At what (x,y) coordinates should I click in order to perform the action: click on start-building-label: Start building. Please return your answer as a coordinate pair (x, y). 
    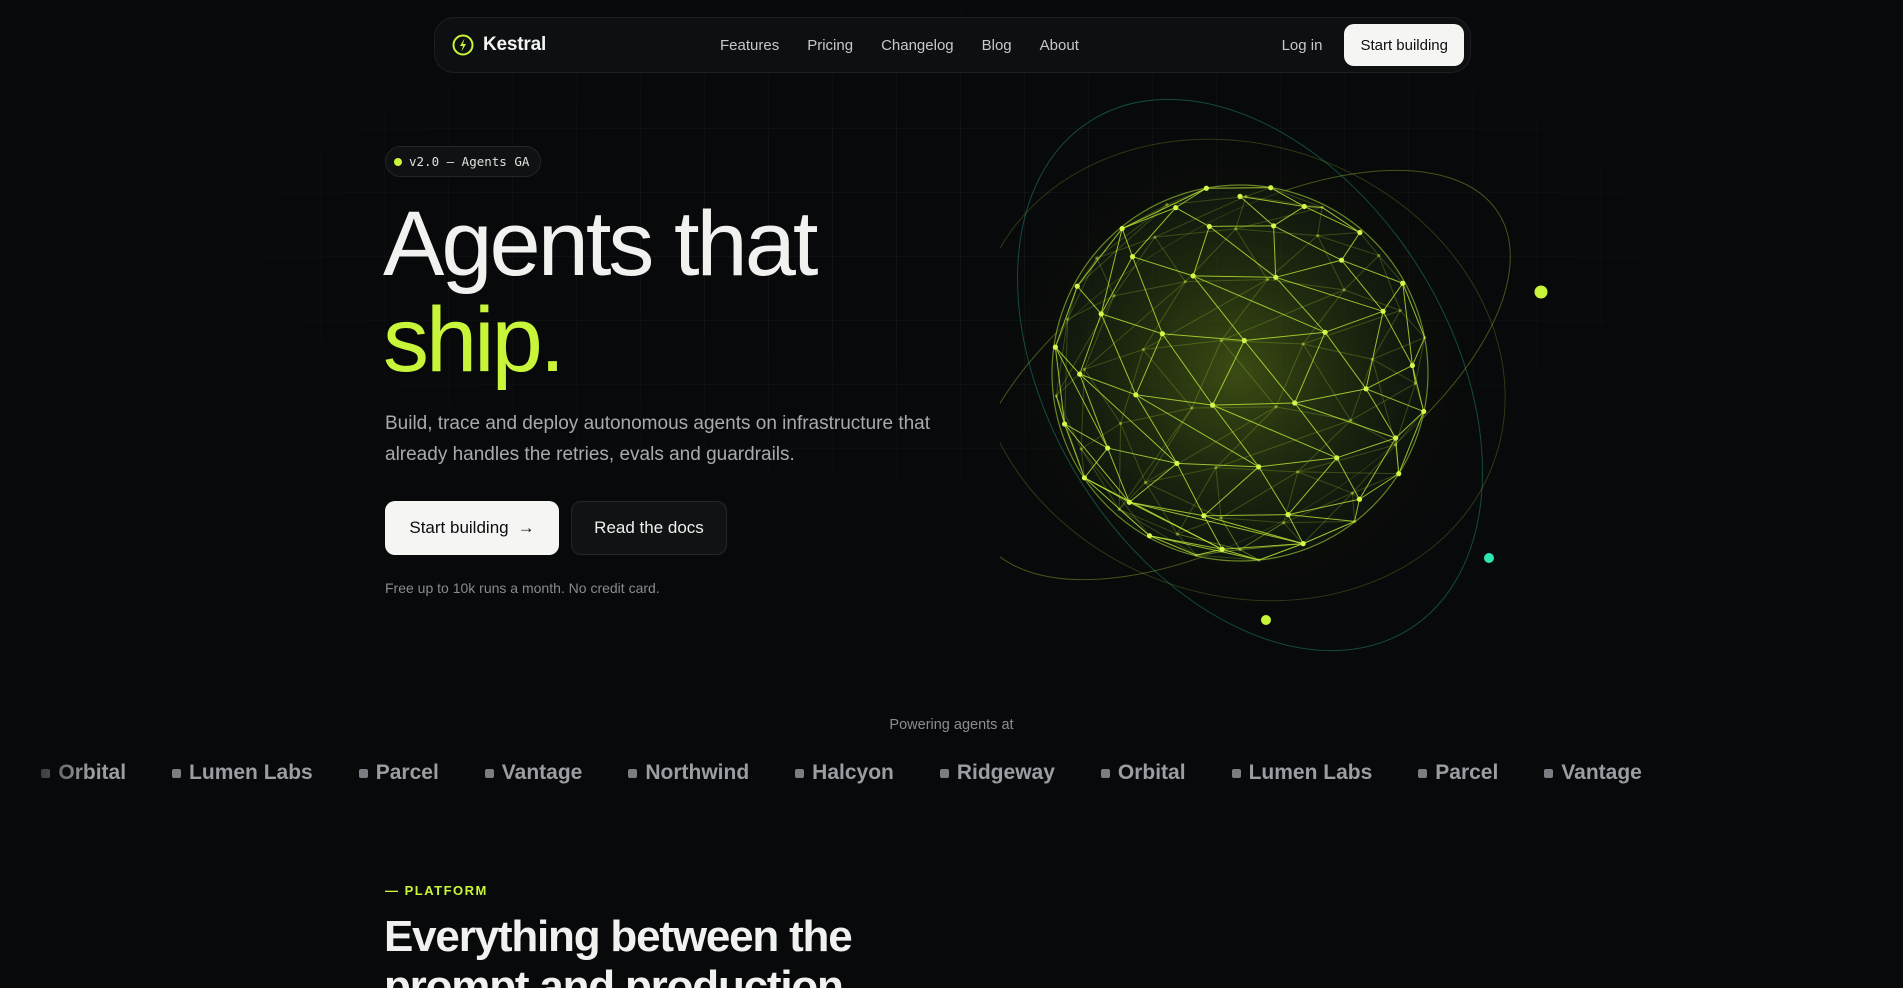
    Looking at the image, I should click on (459, 527).